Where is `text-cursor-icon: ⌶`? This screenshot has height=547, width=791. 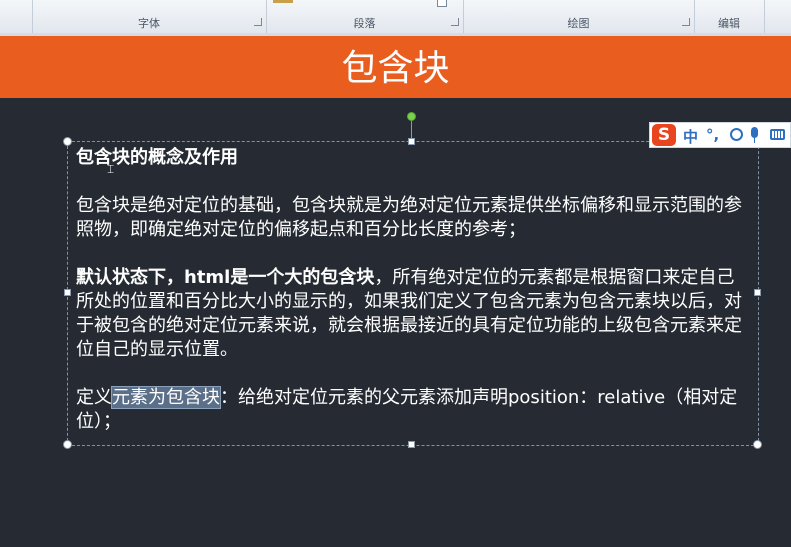
text-cursor-icon: ⌶ is located at coordinates (111, 169).